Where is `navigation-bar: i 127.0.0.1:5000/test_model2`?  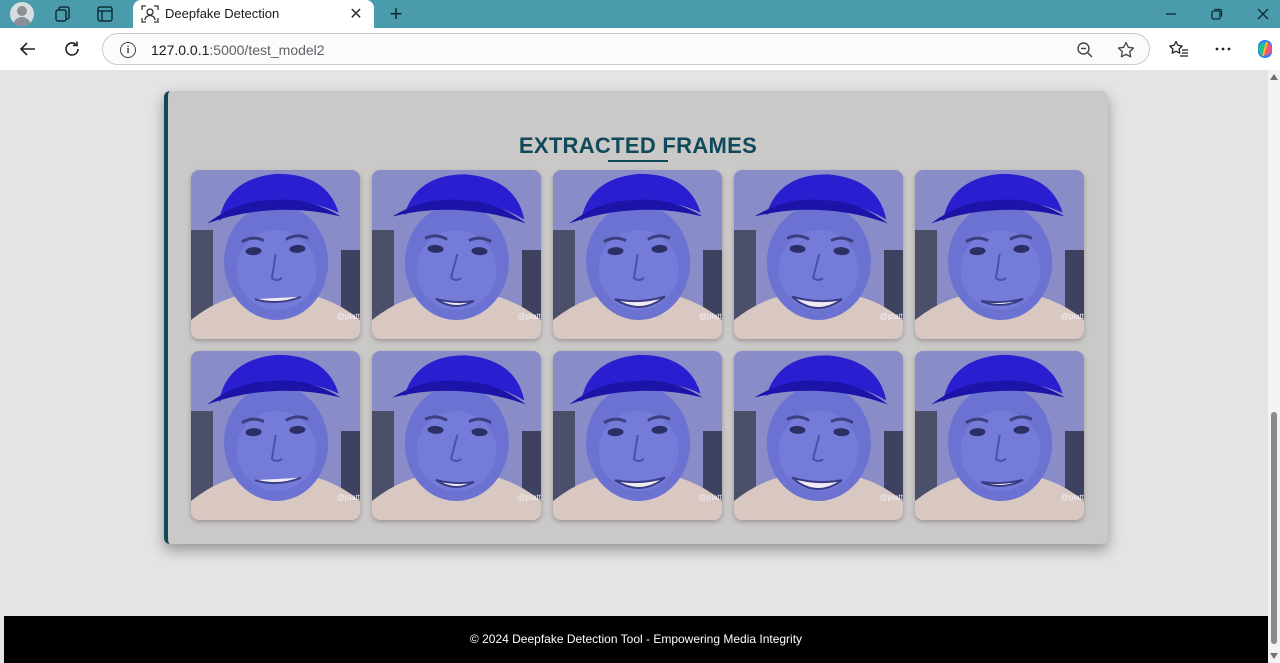 navigation-bar: i 127.0.0.1:5000/test_model2 is located at coordinates (640, 49).